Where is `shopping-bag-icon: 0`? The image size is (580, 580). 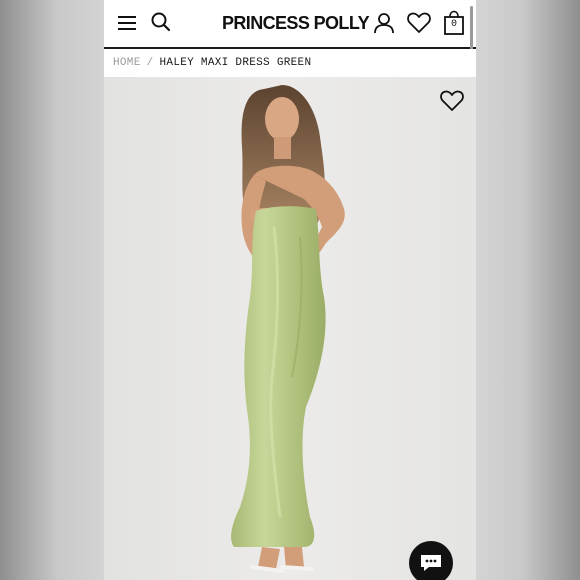
shopping-bag-icon: 0 is located at coordinates (454, 23).